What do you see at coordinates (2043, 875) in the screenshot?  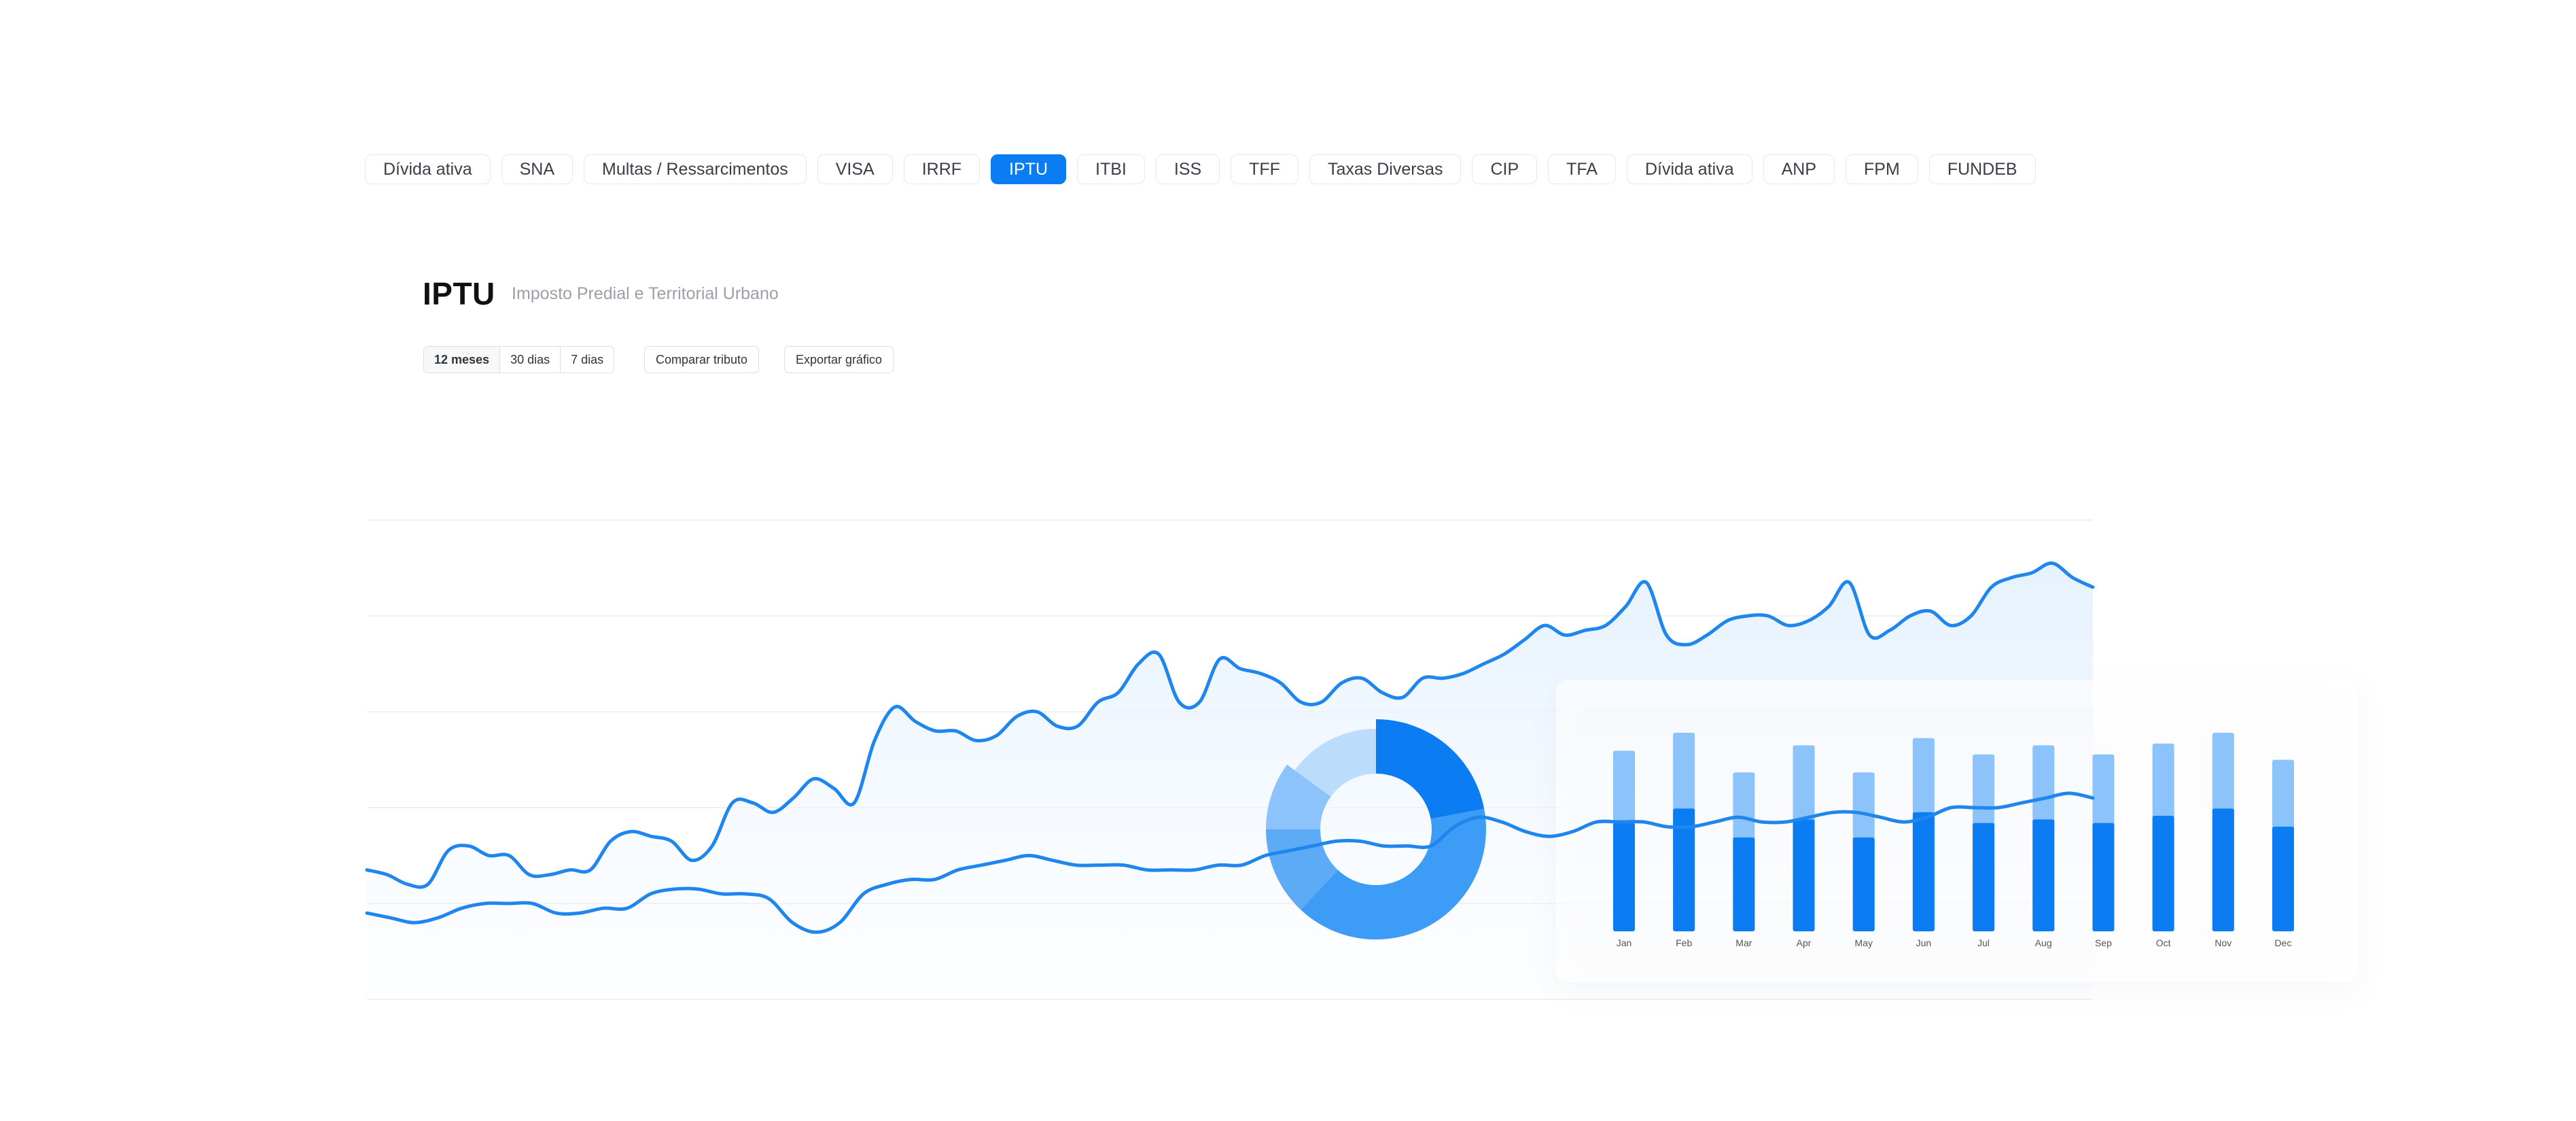 I see `bar-aug-dark` at bounding box center [2043, 875].